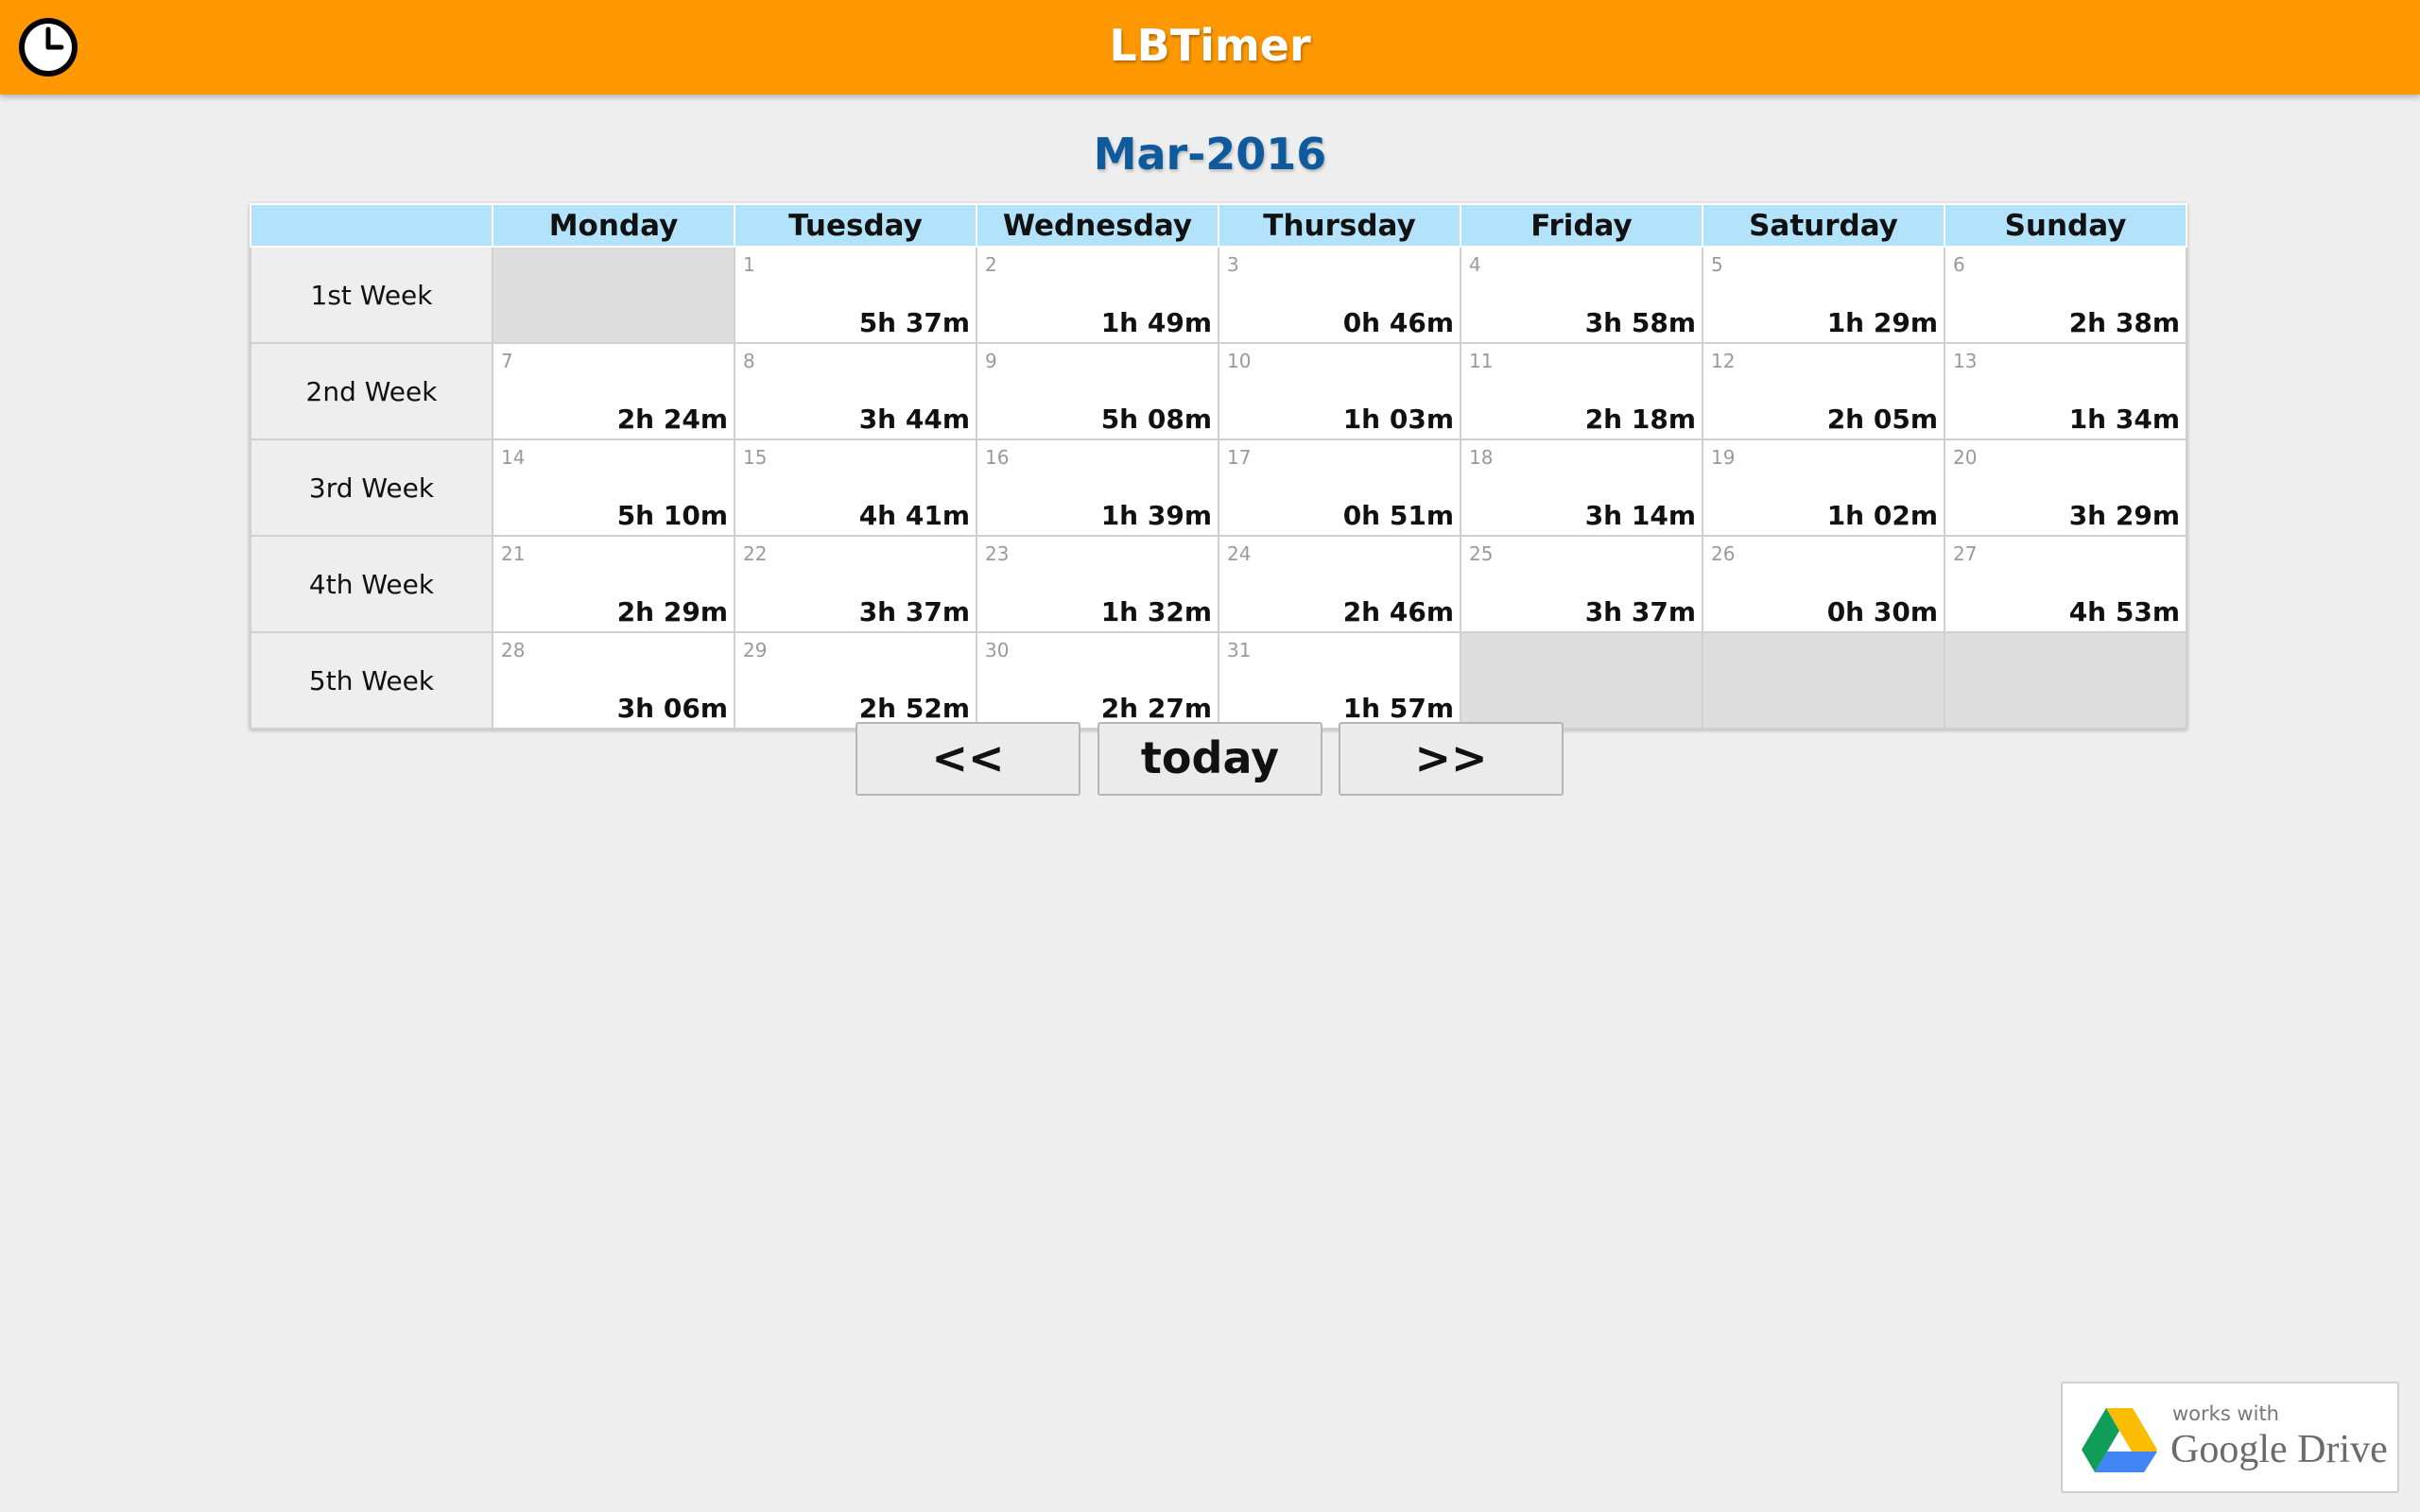 The height and width of the screenshot is (1512, 2420). I want to click on day-cell: 27 4h 53m, so click(2065, 584).